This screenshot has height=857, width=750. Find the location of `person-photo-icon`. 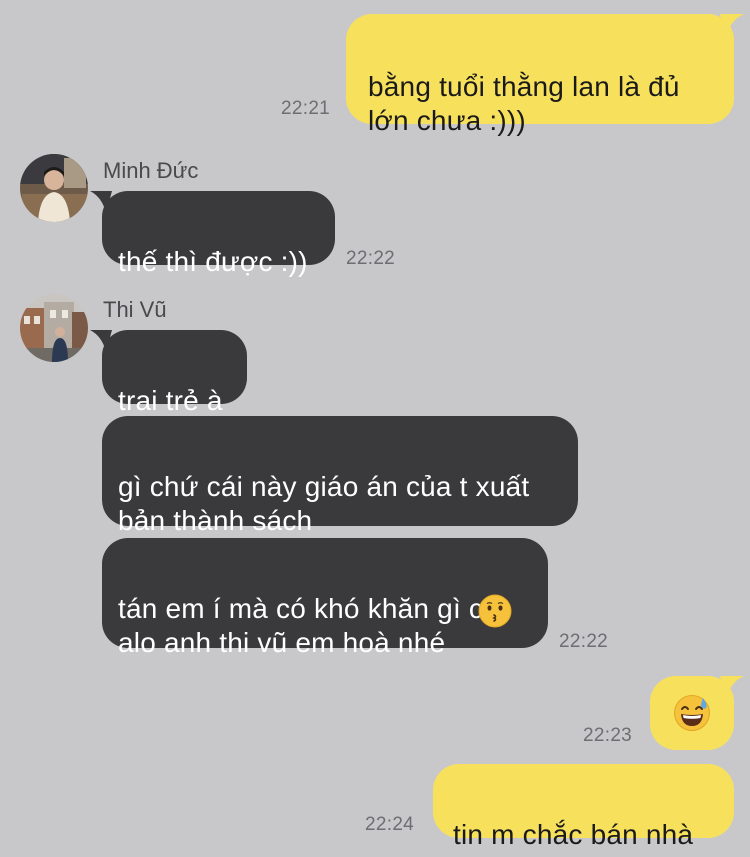

person-photo-icon is located at coordinates (54, 188).